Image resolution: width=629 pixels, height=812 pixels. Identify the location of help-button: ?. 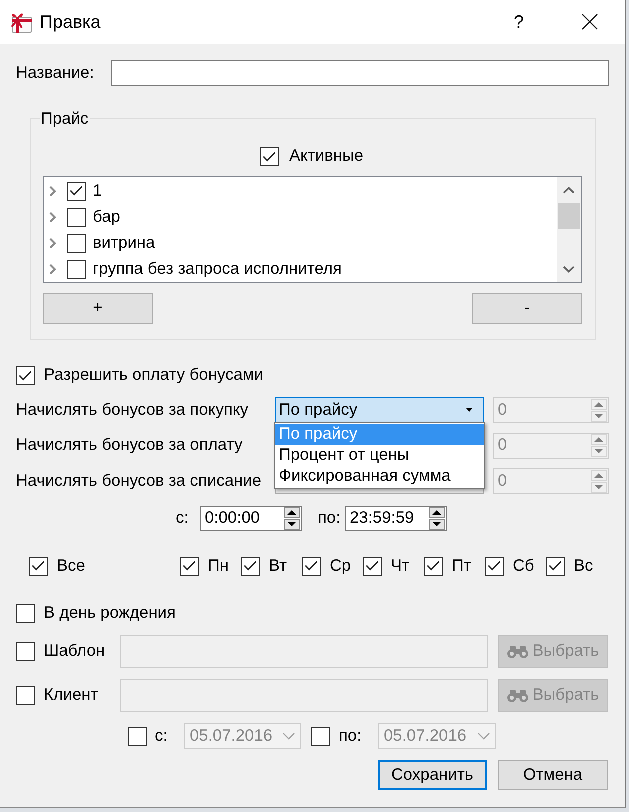
(519, 22).